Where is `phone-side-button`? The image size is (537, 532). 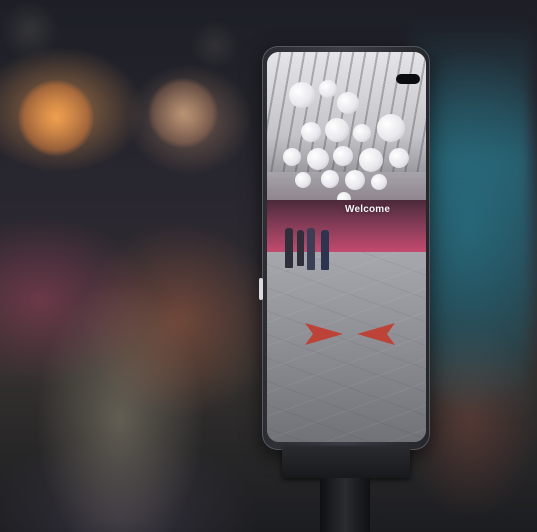
phone-side-button is located at coordinates (261, 289).